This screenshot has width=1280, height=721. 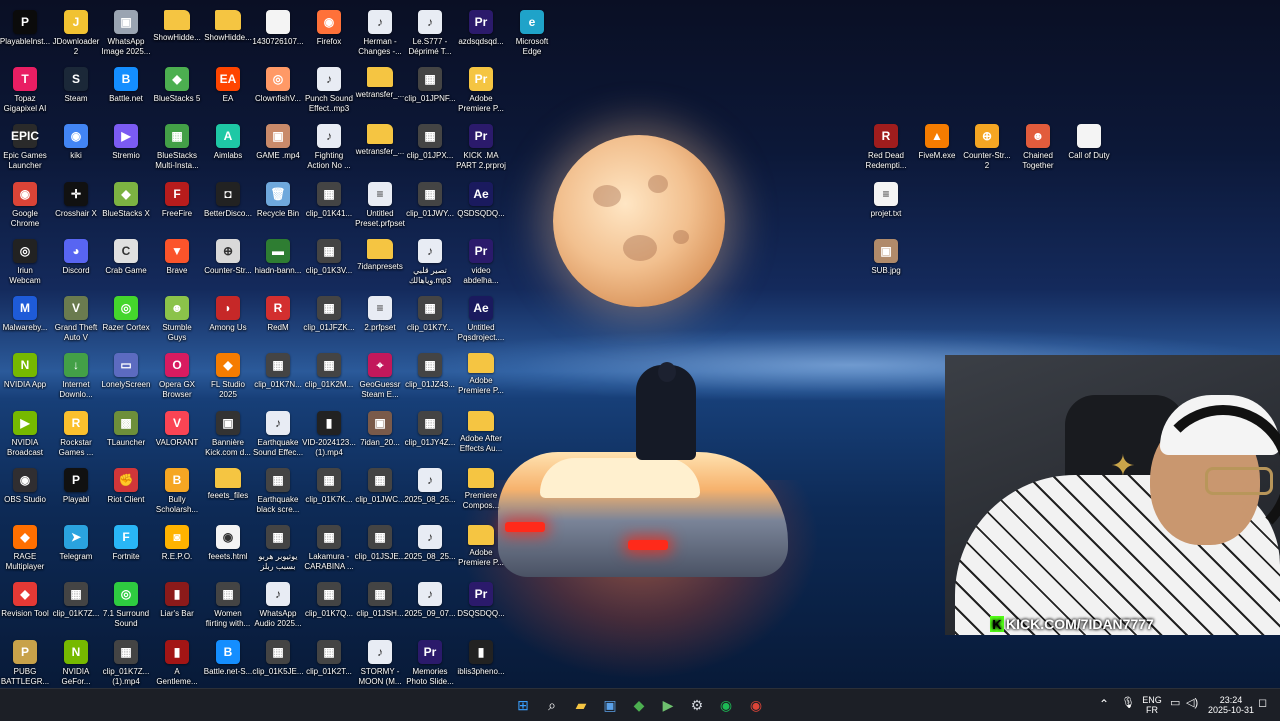 I want to click on game-mp4-icon: ▣, so click(x=278, y=136).